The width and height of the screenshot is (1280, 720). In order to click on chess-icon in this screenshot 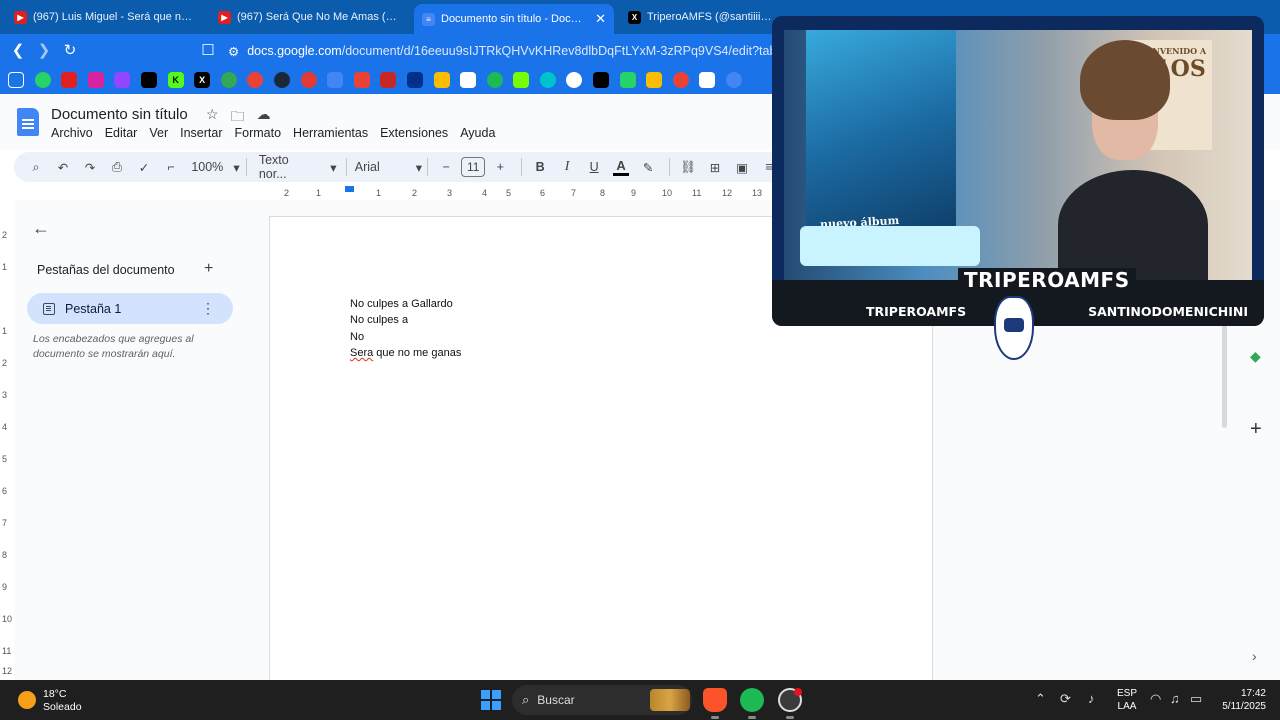, I will do `click(468, 80)`.